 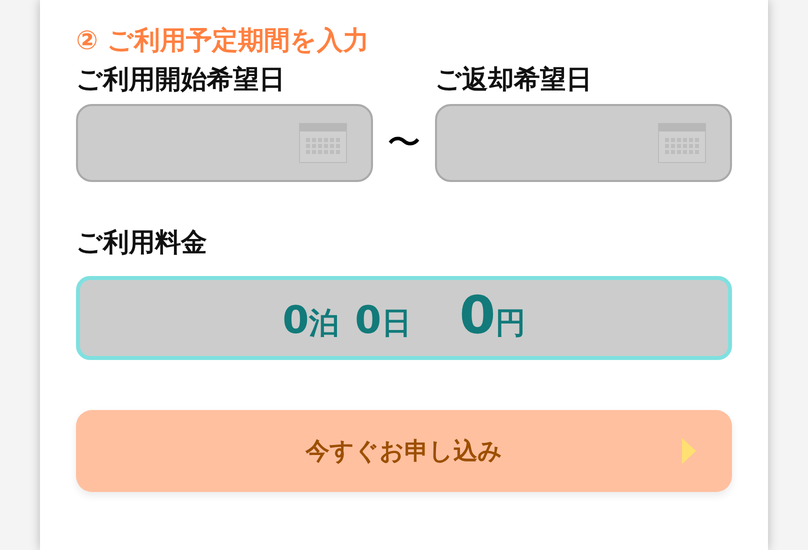 What do you see at coordinates (323, 323) in the screenshot?
I see `night-unit: 泊` at bounding box center [323, 323].